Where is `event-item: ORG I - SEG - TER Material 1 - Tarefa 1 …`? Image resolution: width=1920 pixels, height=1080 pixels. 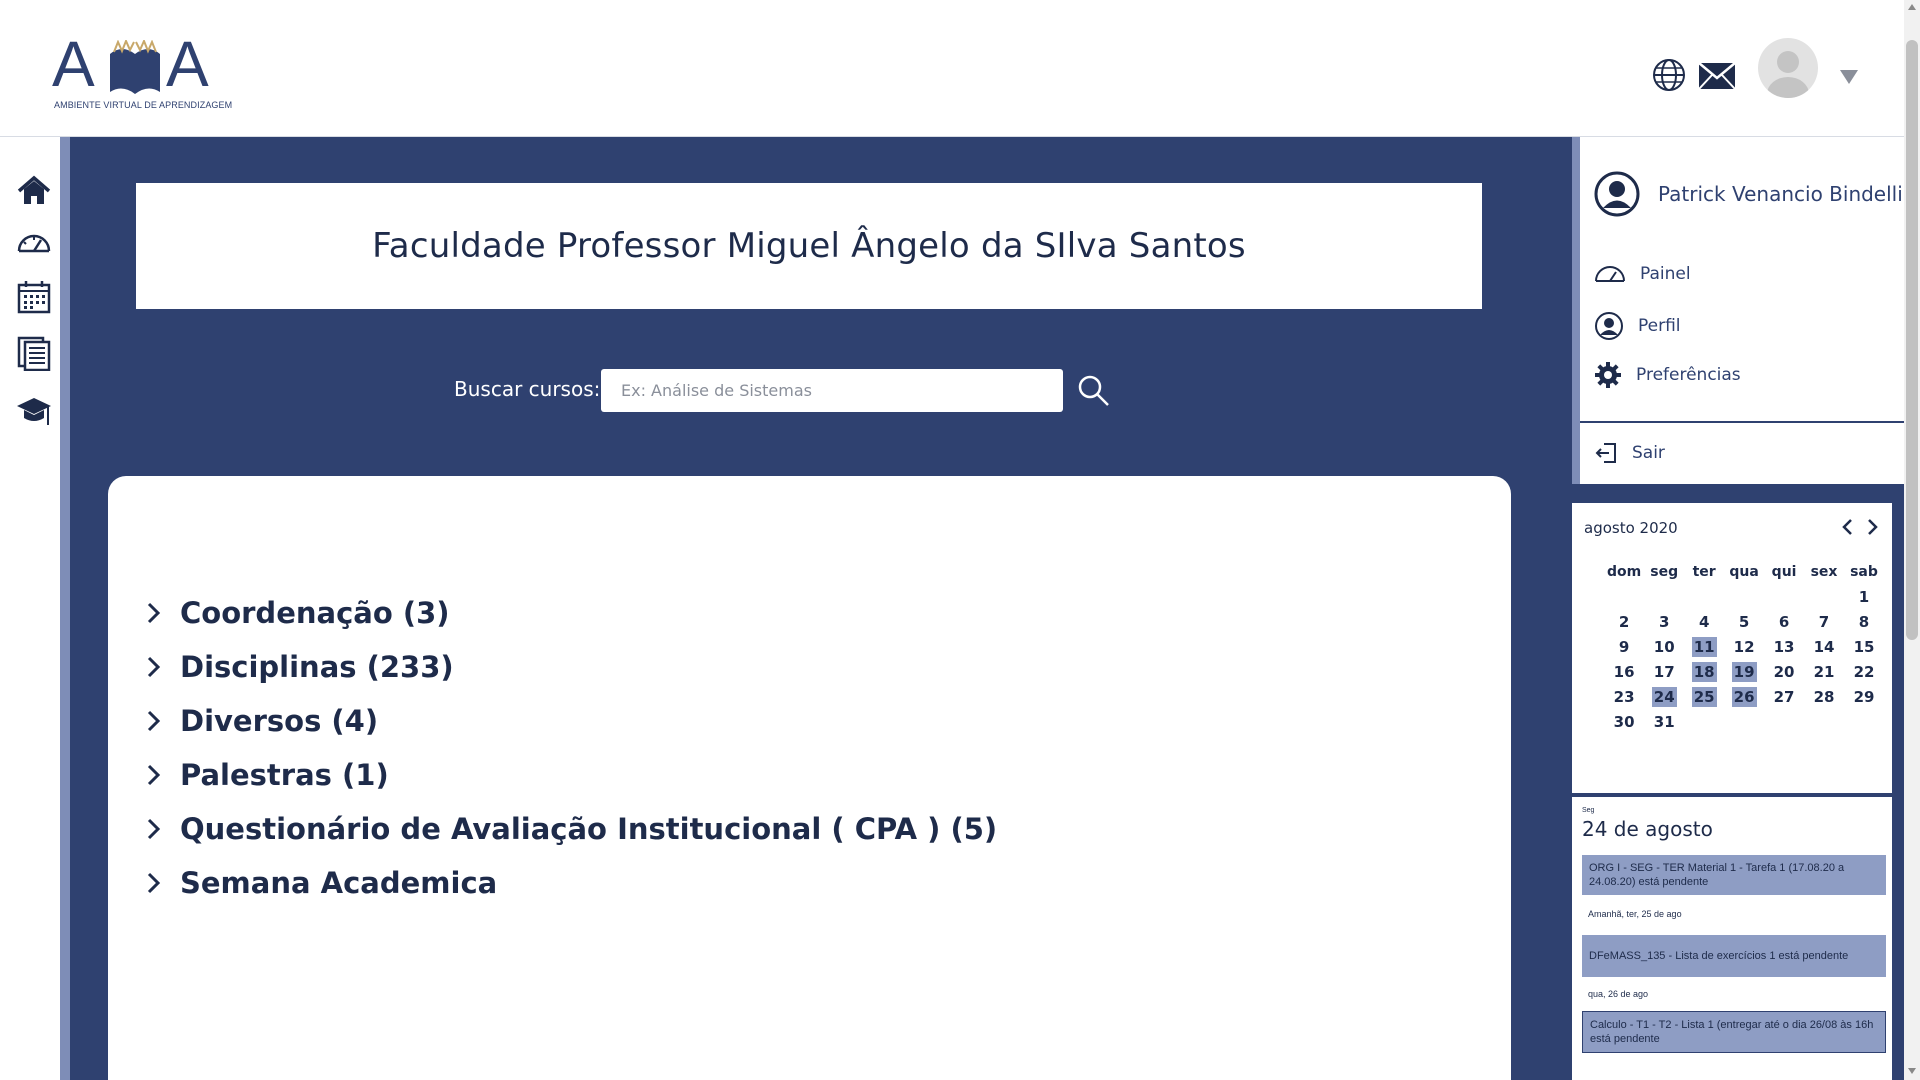 event-item: ORG I - SEG - TER Material 1 - Tarefa 1 … is located at coordinates (1734, 875).